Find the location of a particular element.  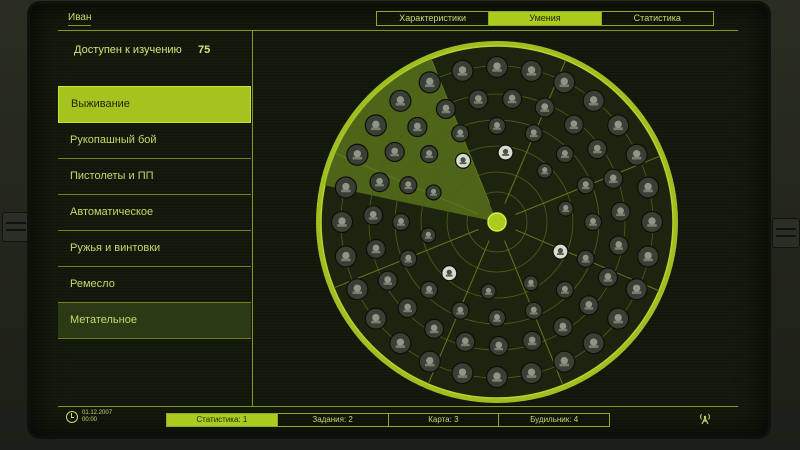

skill-category-survival: Выживание is located at coordinates (154, 104).